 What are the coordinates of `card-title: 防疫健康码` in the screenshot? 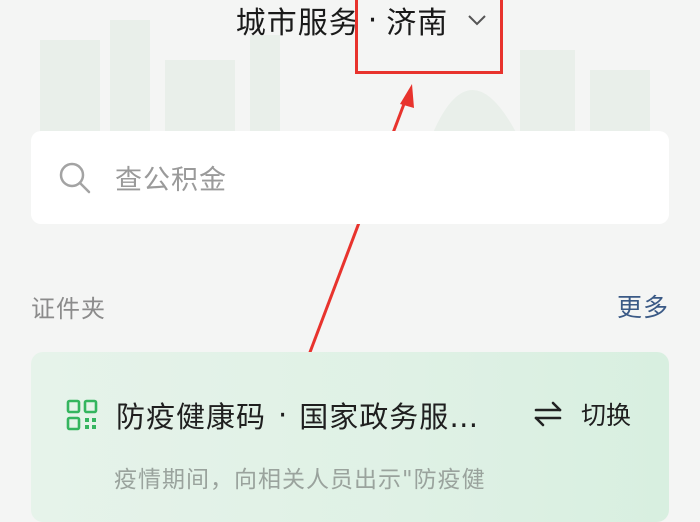 It's located at (191, 417).